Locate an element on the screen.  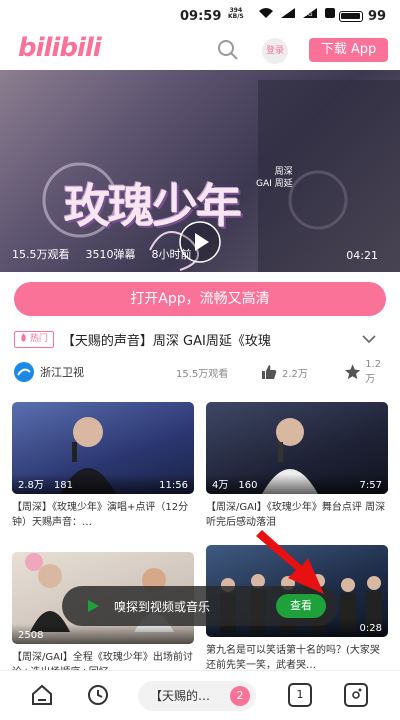
current-tab-pill: 【天赐的… 2 is located at coordinates (197, 696).